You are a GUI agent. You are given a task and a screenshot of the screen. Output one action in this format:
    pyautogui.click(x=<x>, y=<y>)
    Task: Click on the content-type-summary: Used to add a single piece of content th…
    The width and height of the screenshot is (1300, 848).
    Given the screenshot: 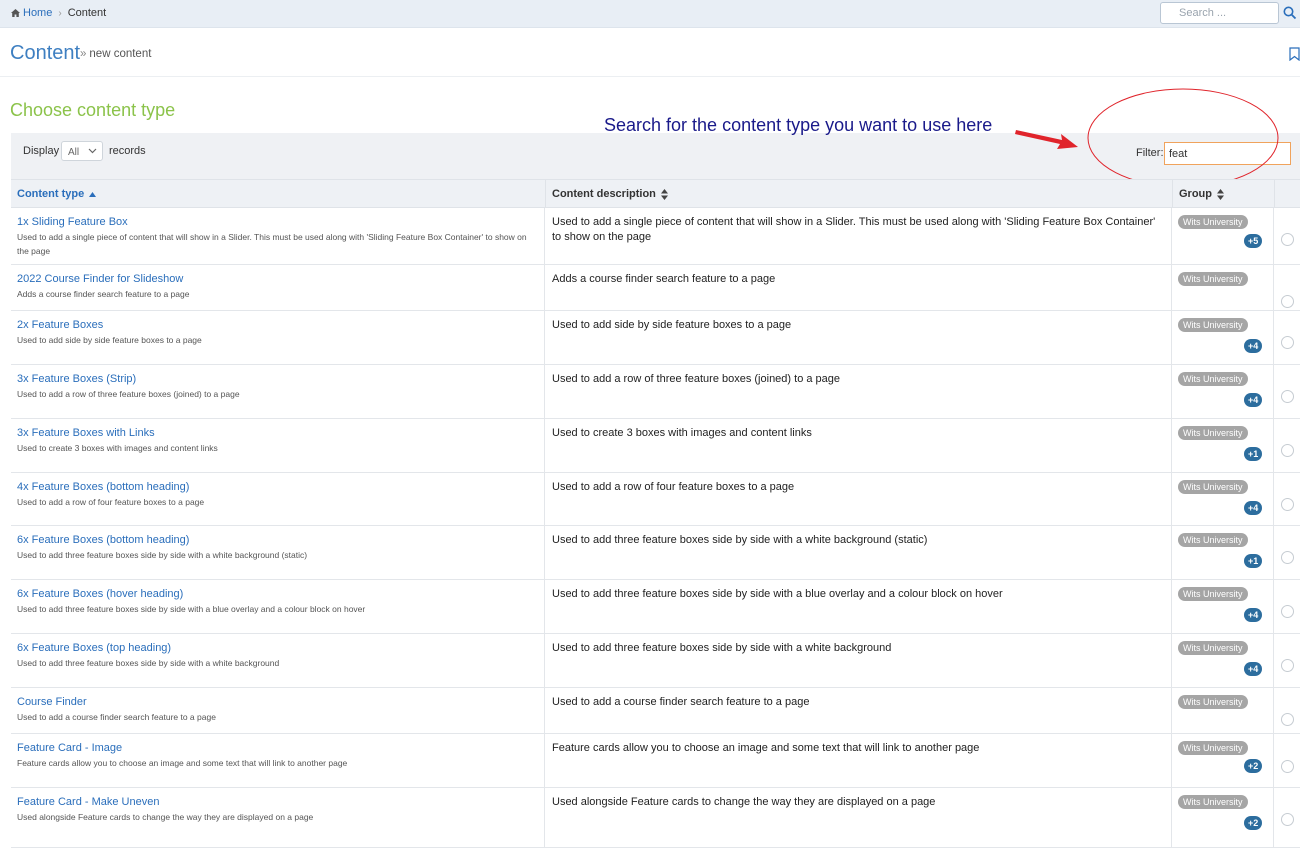 What is the action you would take?
    pyautogui.click(x=272, y=244)
    